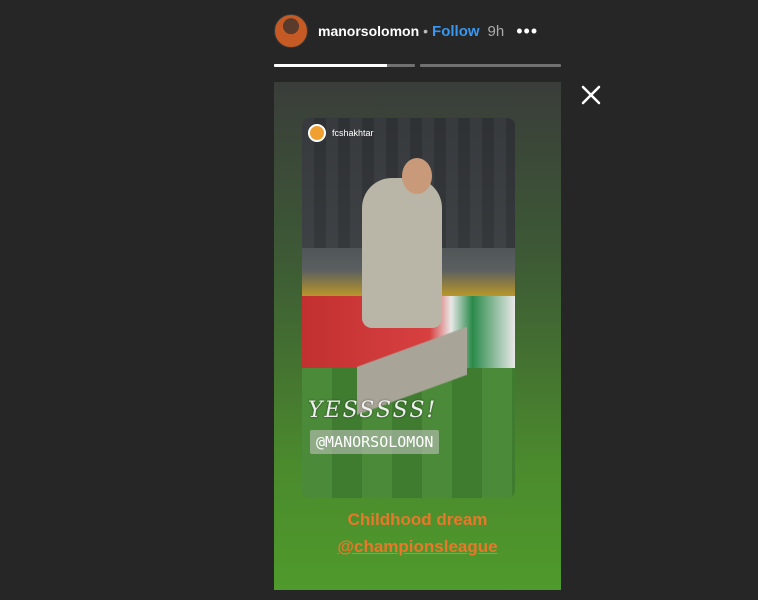 The image size is (758, 600). I want to click on more-options-icon: •••, so click(527, 31).